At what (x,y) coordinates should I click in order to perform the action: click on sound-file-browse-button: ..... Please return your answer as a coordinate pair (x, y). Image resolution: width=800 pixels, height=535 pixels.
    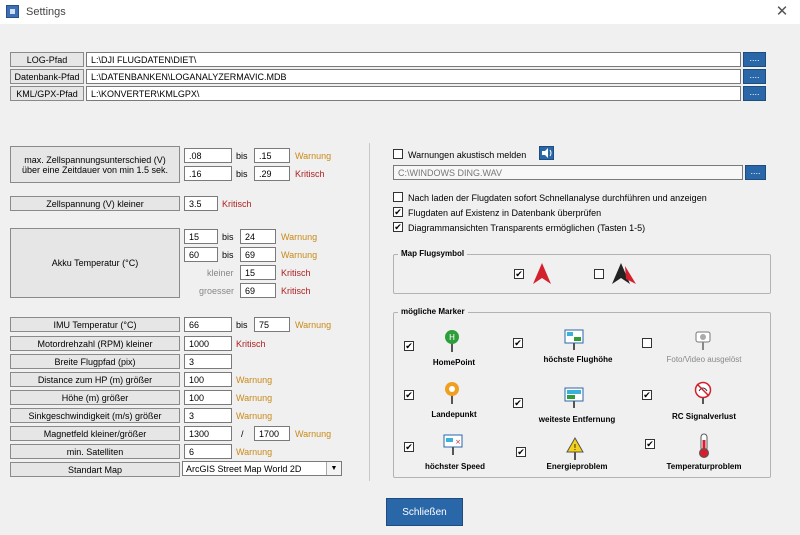
    Looking at the image, I should click on (755, 172).